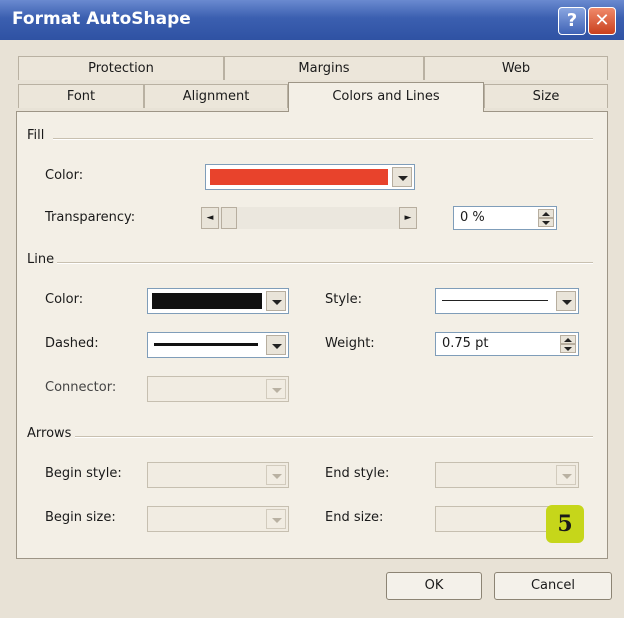 The image size is (624, 618). I want to click on end-style-dropdown, so click(507, 475).